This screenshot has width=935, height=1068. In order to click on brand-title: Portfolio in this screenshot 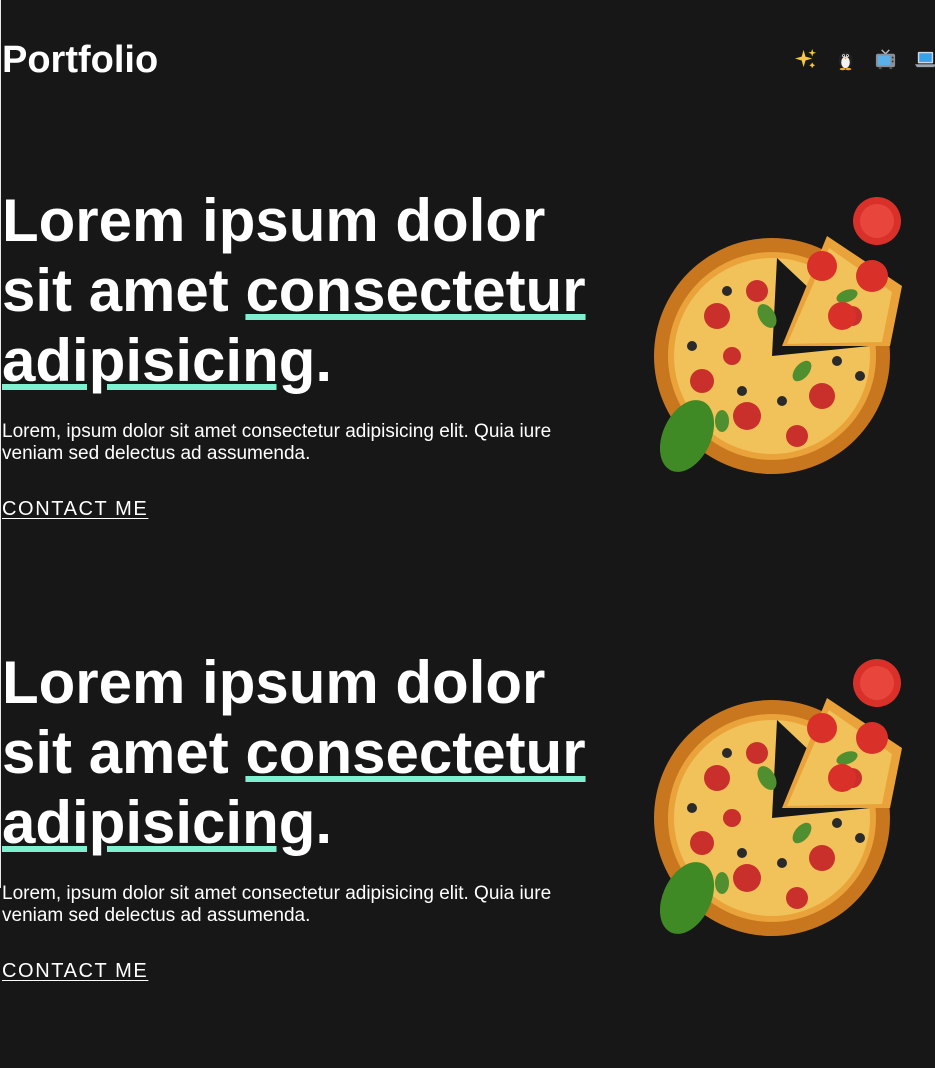, I will do `click(80, 60)`.